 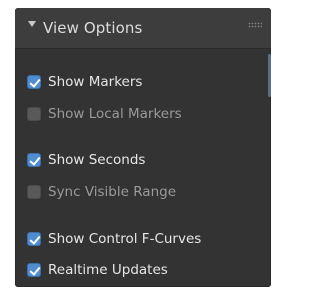 I want to click on option-show-markers: Show Markers, so click(x=84, y=82).